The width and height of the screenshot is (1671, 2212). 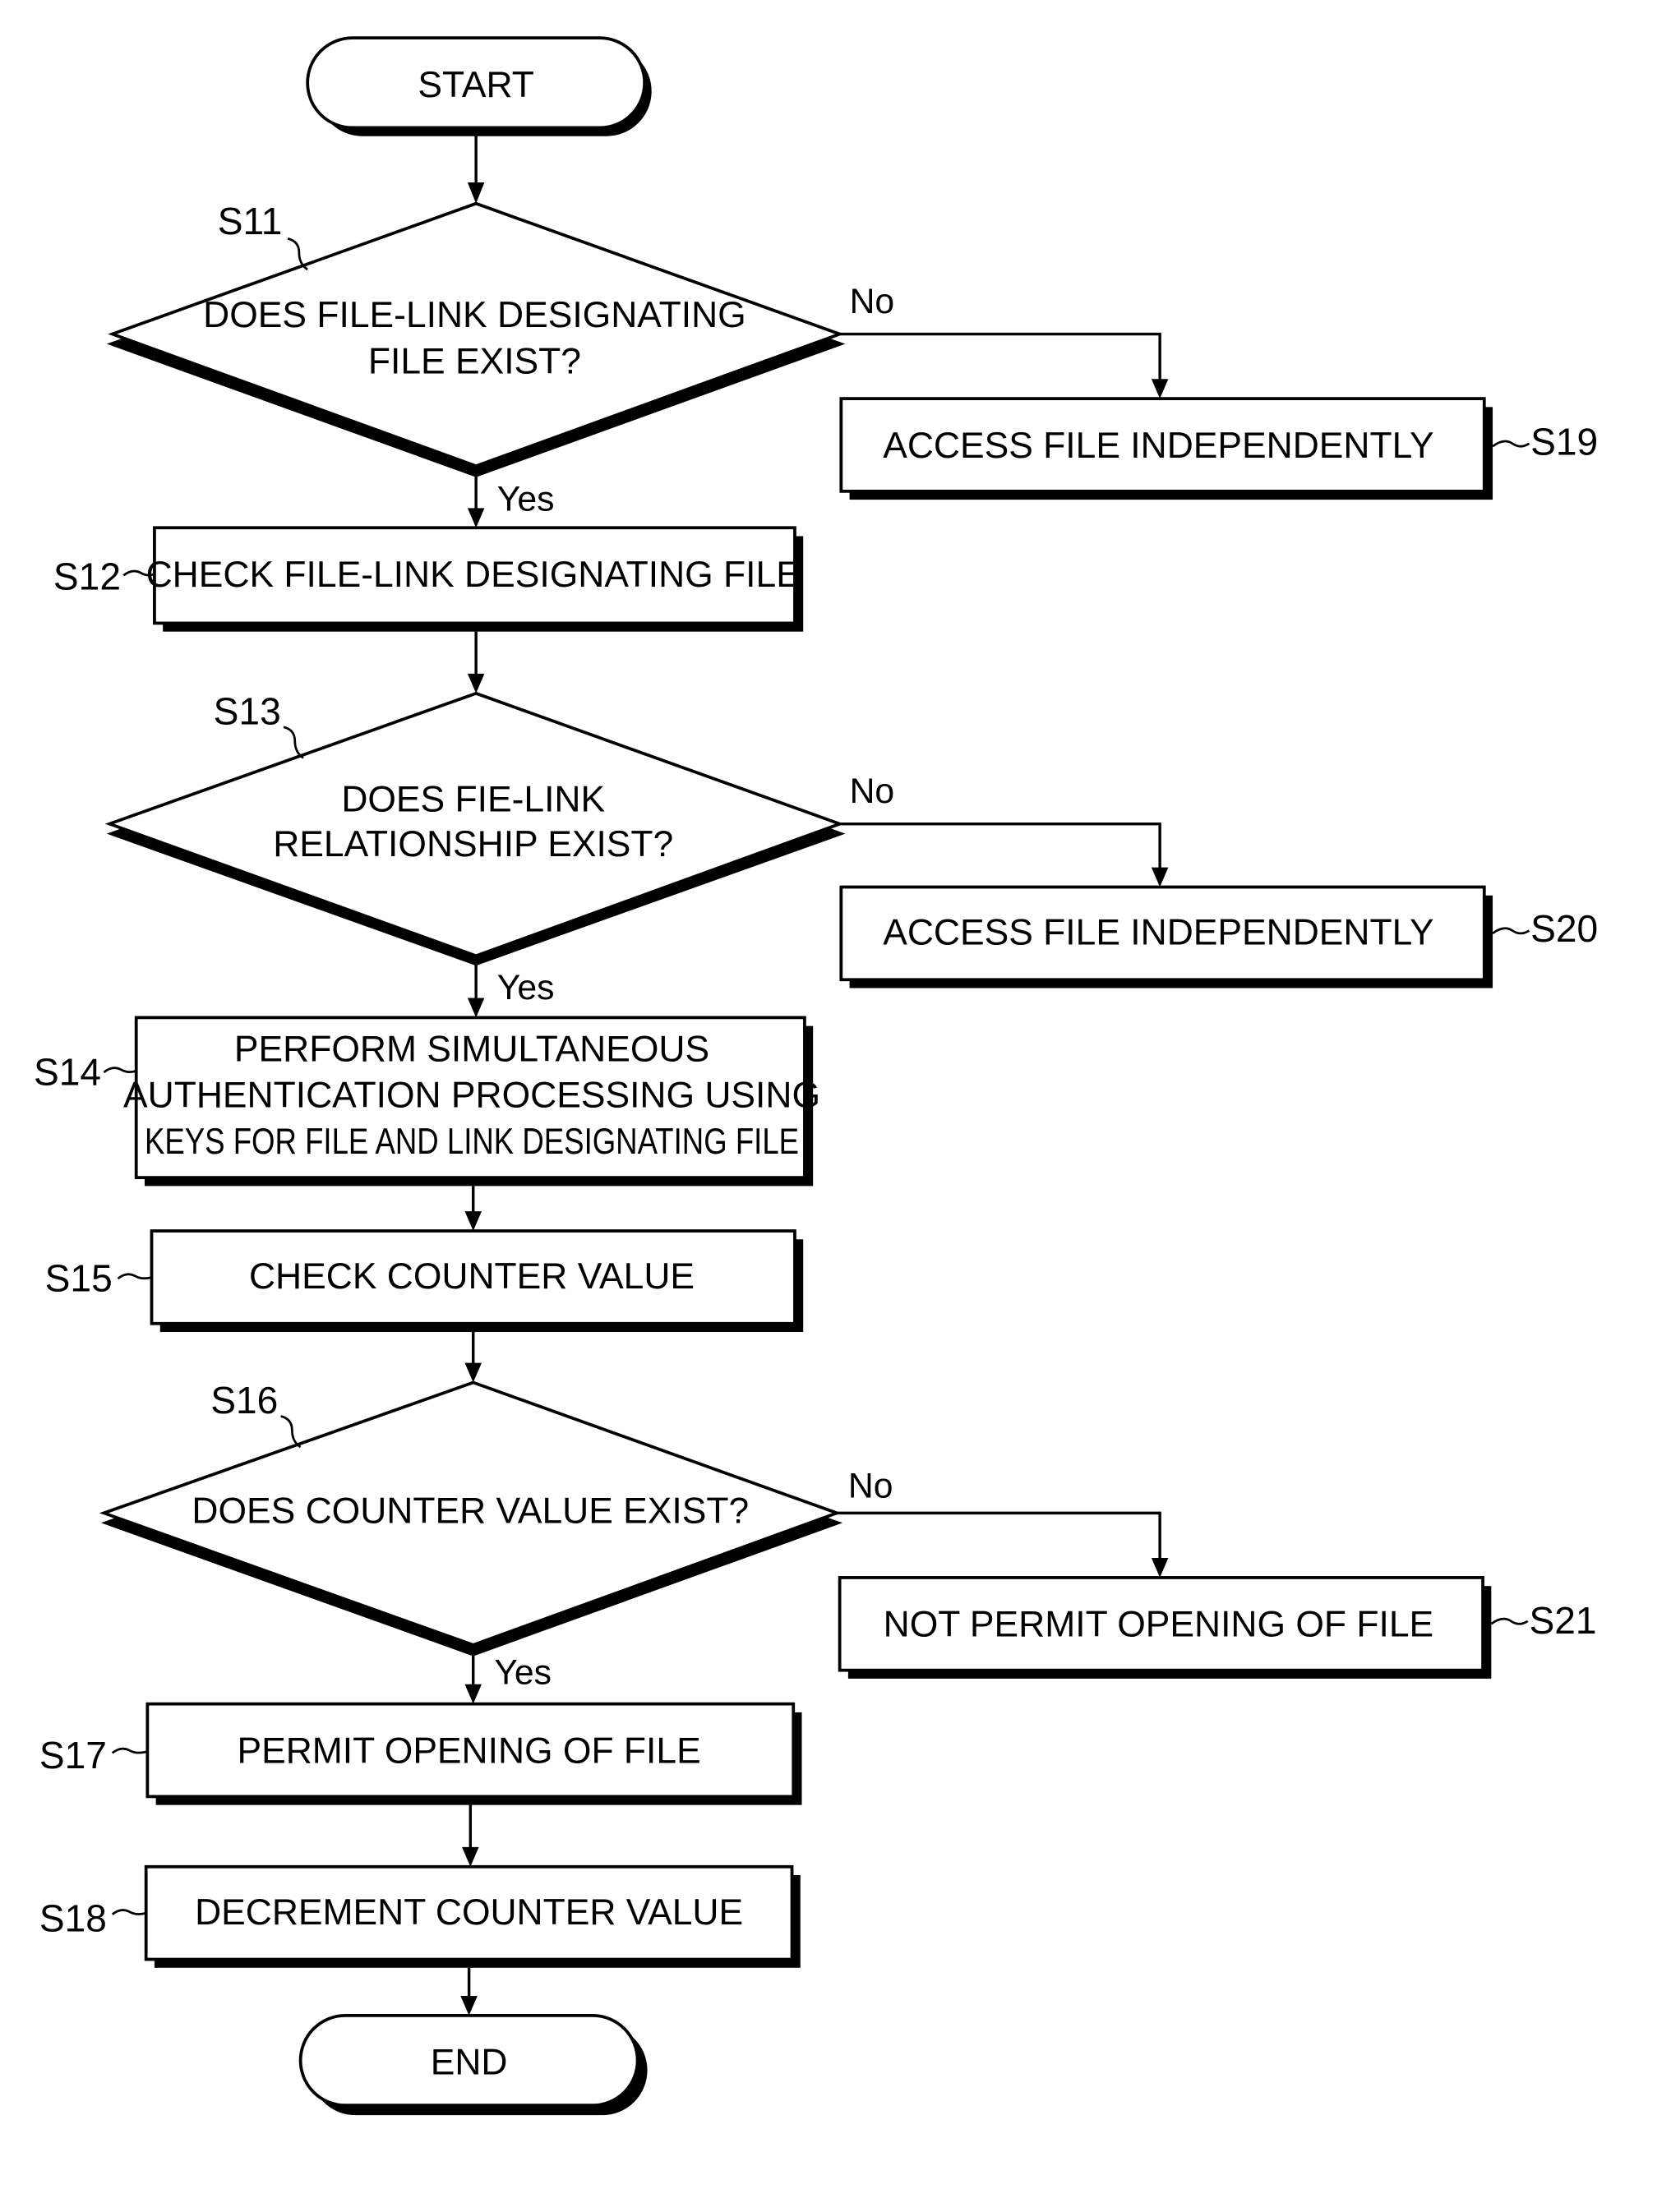 What do you see at coordinates (68, 1071) in the screenshot?
I see `s14-step-id: S14` at bounding box center [68, 1071].